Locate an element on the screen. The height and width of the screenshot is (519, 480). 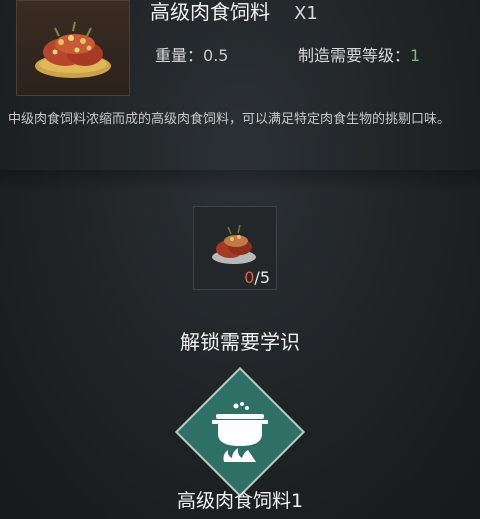
ingredient-have: 0 is located at coordinates (249, 277).